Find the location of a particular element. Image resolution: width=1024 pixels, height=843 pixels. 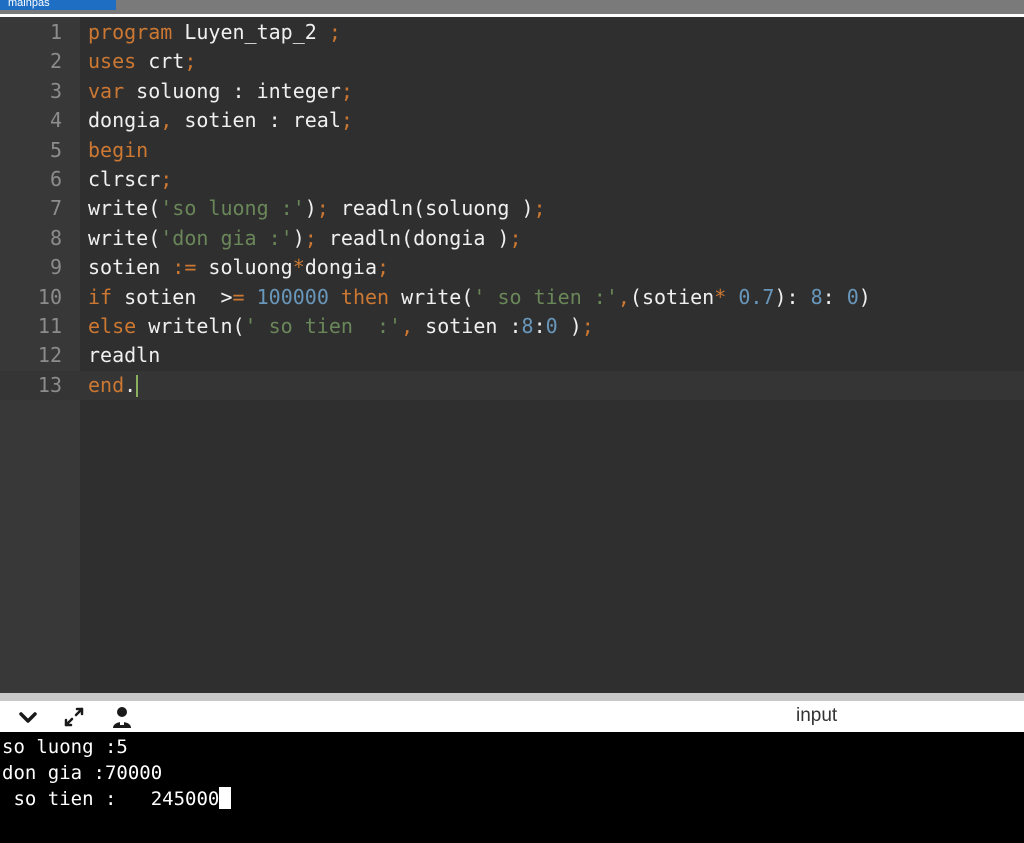

code-token: end is located at coordinates (106, 384).